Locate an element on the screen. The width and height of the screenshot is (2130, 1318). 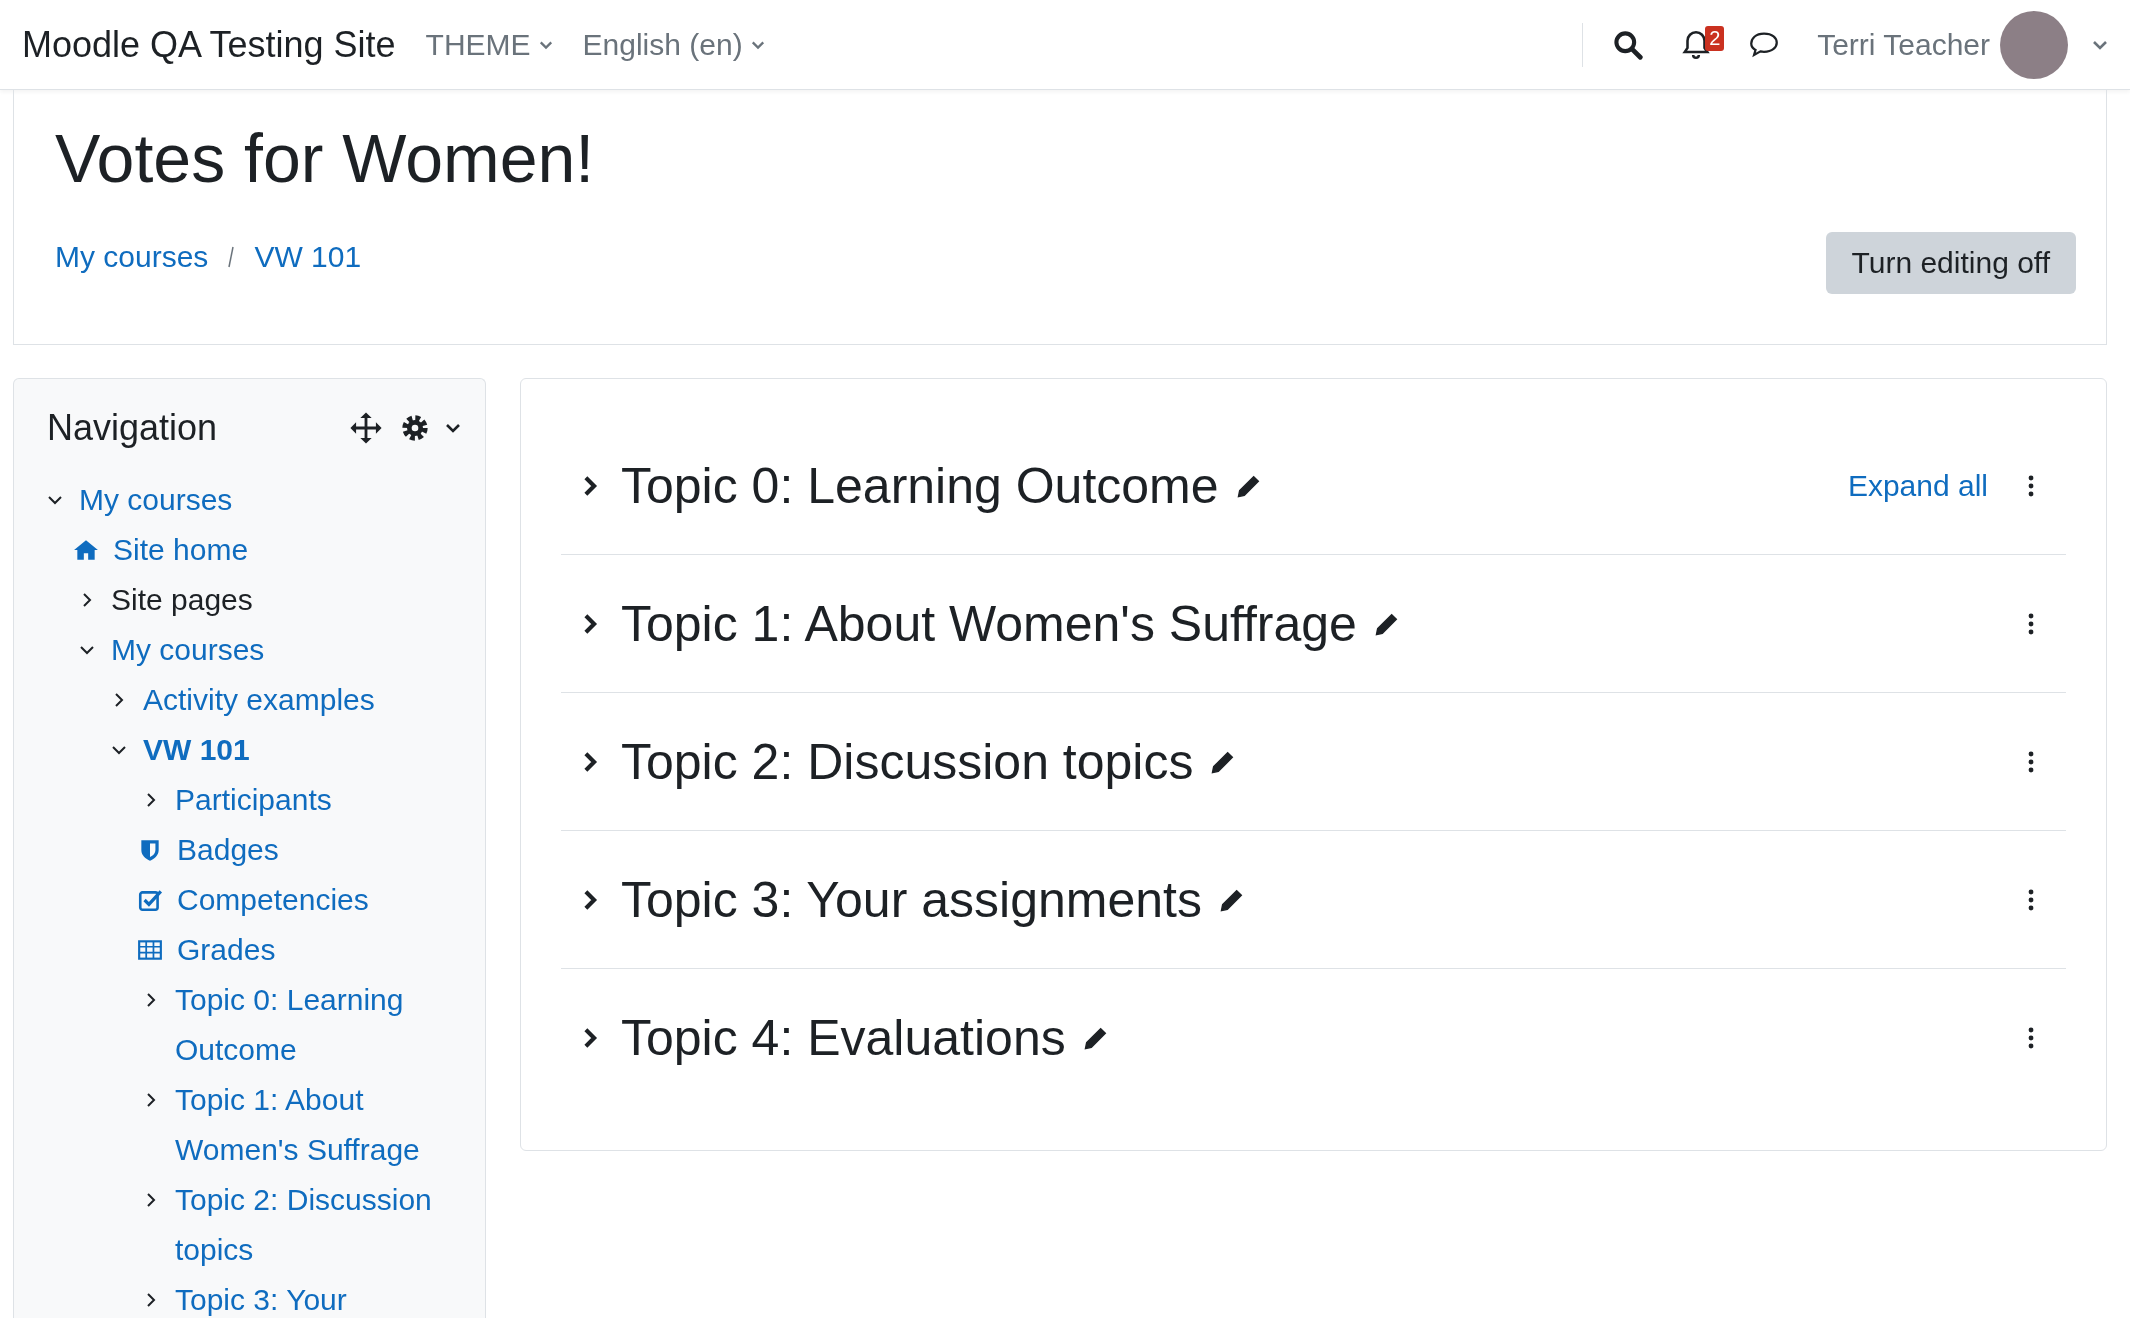
nav-link: VW 101 is located at coordinates (302, 750).